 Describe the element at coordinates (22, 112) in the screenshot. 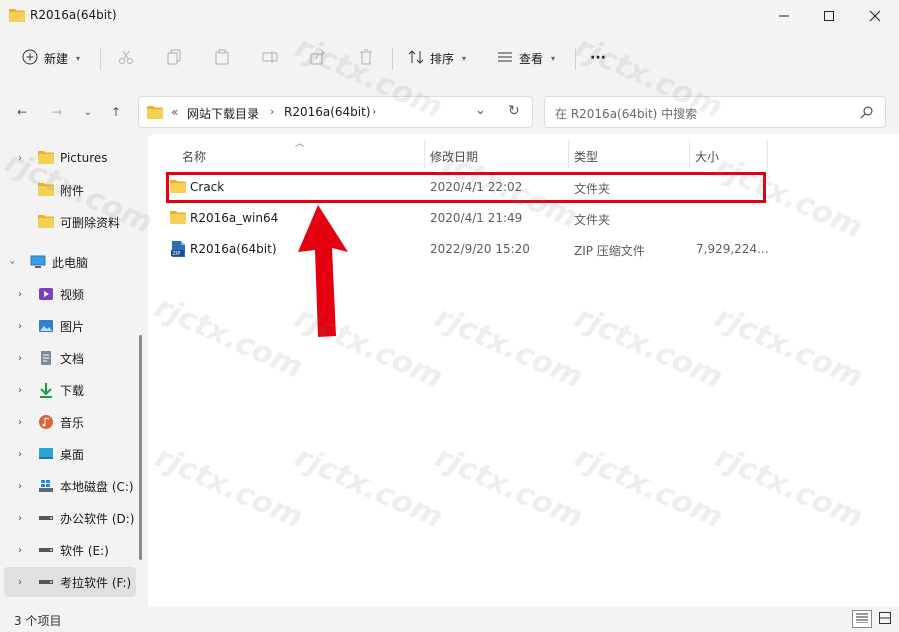

I see `back-button: ←` at that location.